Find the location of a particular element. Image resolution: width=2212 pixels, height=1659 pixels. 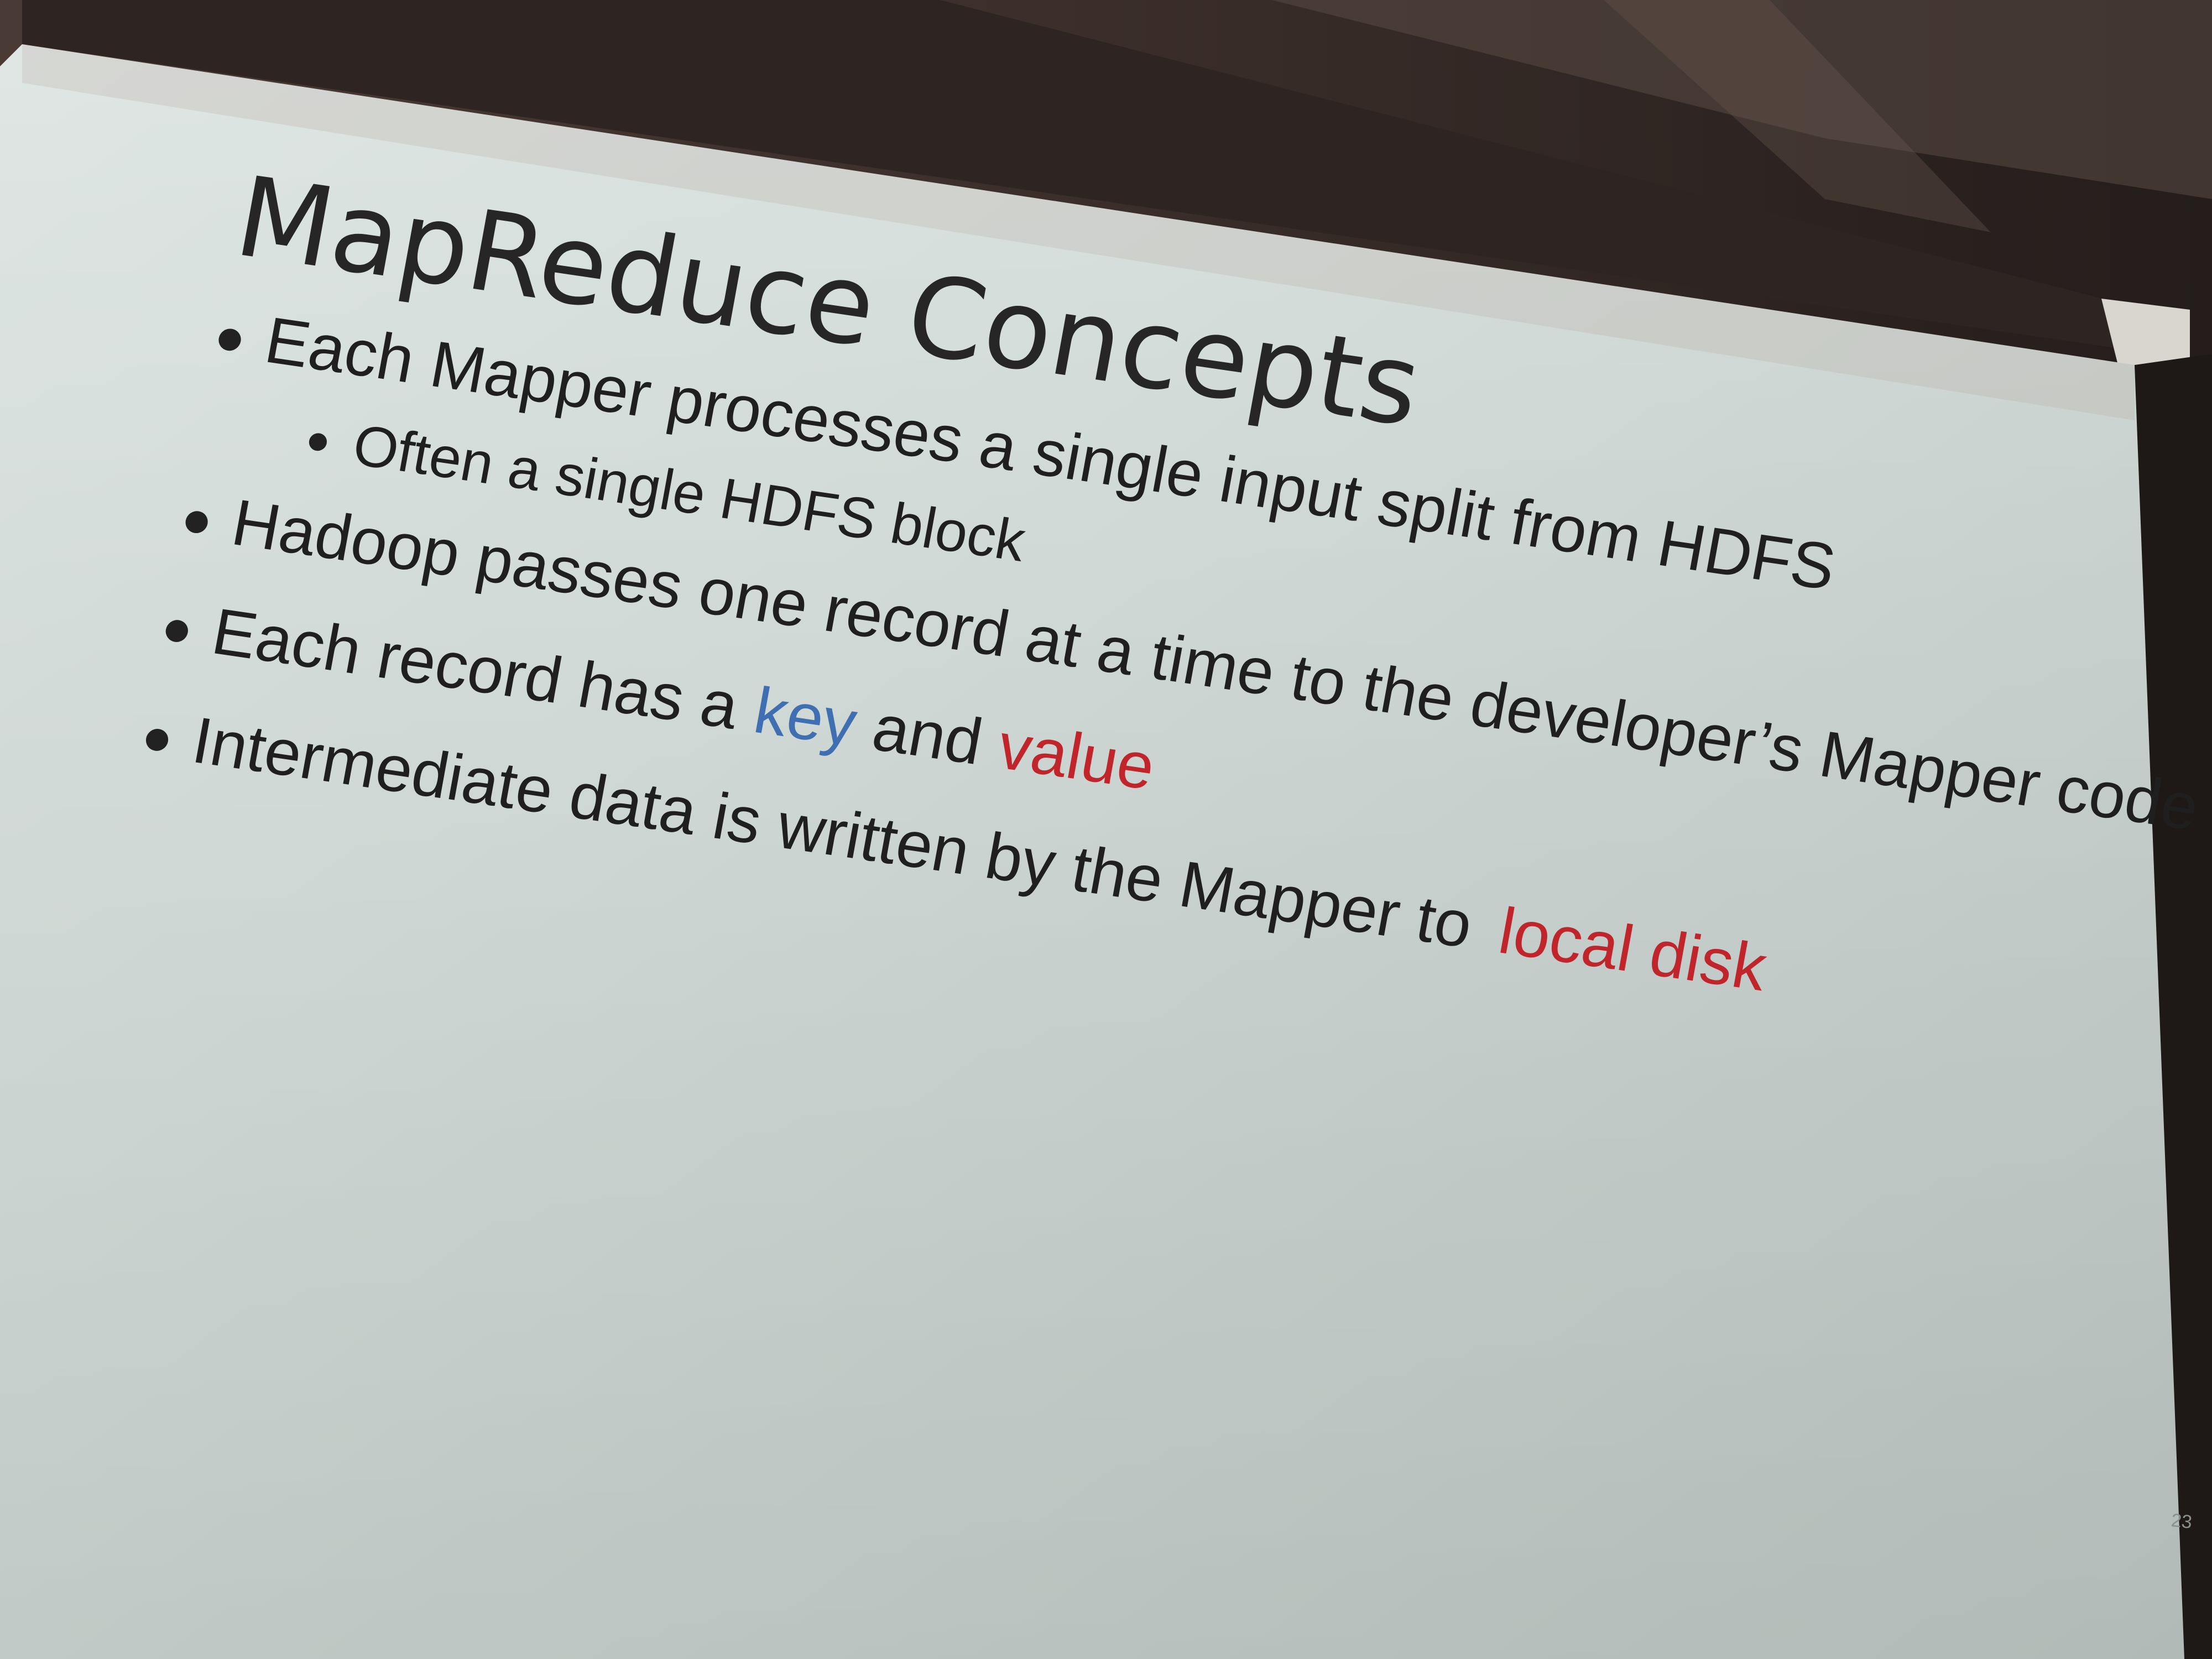

key-word: key is located at coordinates (806, 717).